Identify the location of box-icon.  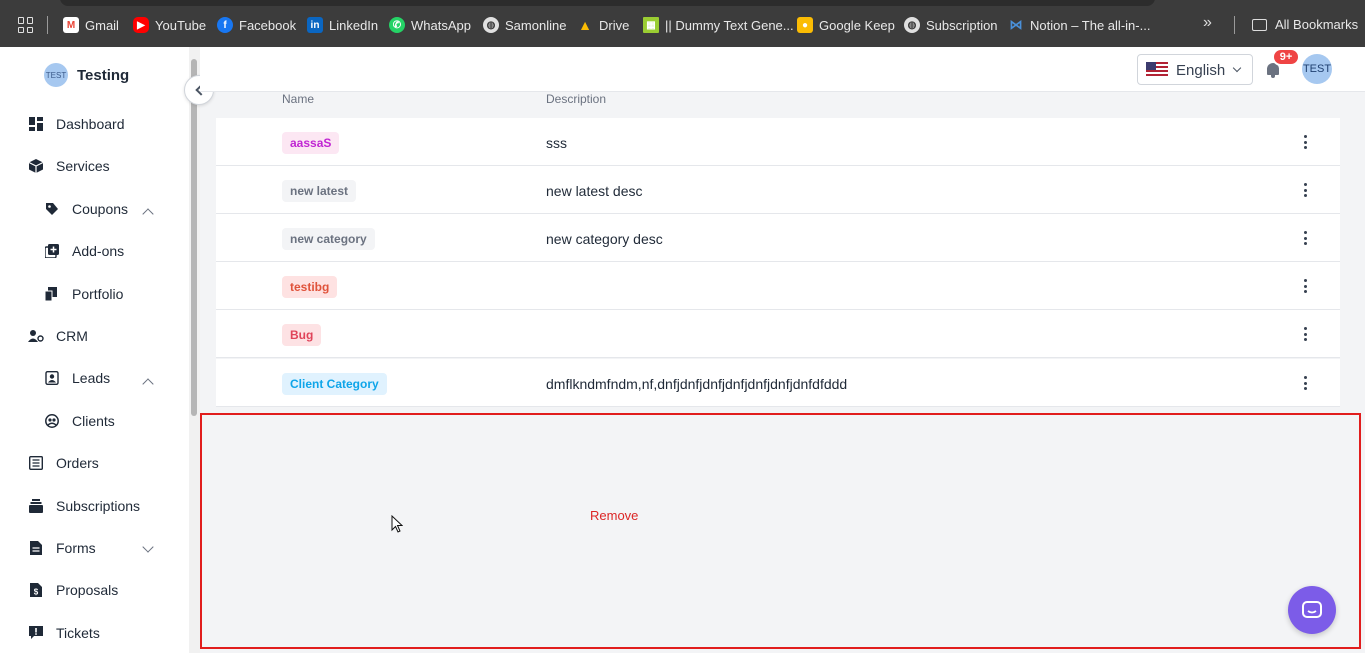
(36, 166).